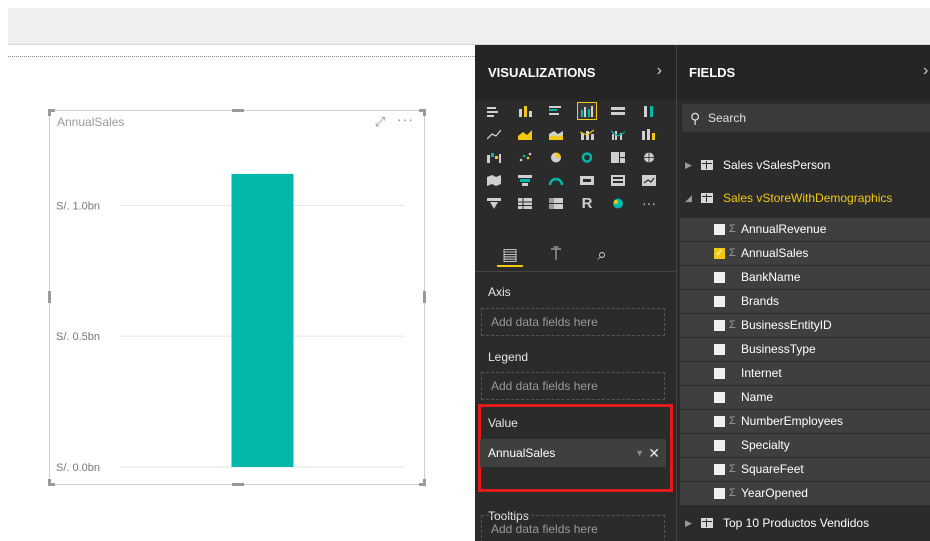 The height and width of the screenshot is (541, 930). I want to click on 100-stacked-column-chart-icon, so click(649, 111).